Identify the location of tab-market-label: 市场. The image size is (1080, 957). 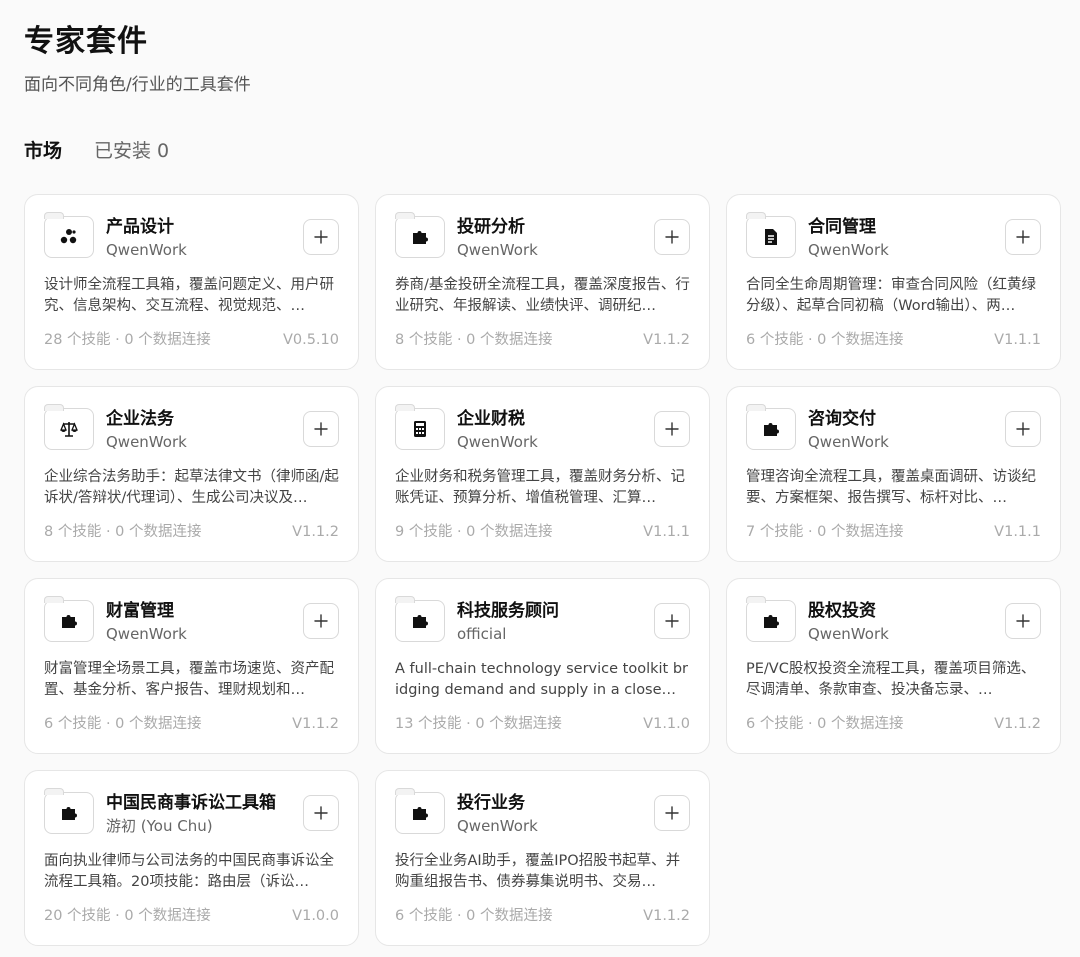
(43, 151).